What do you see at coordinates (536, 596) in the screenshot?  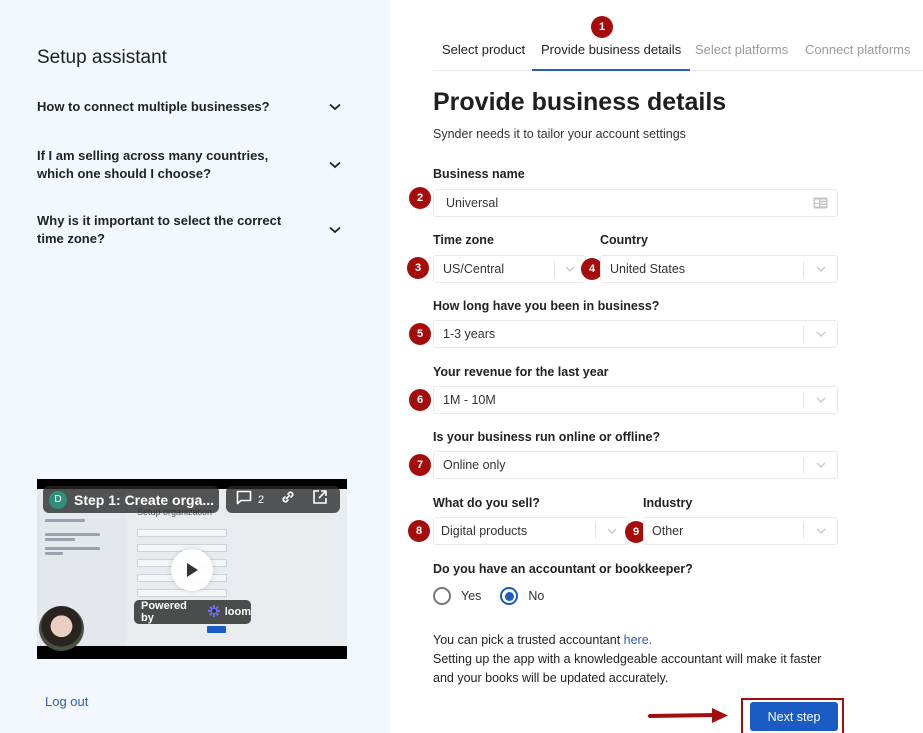 I see `radio-no-label: No` at bounding box center [536, 596].